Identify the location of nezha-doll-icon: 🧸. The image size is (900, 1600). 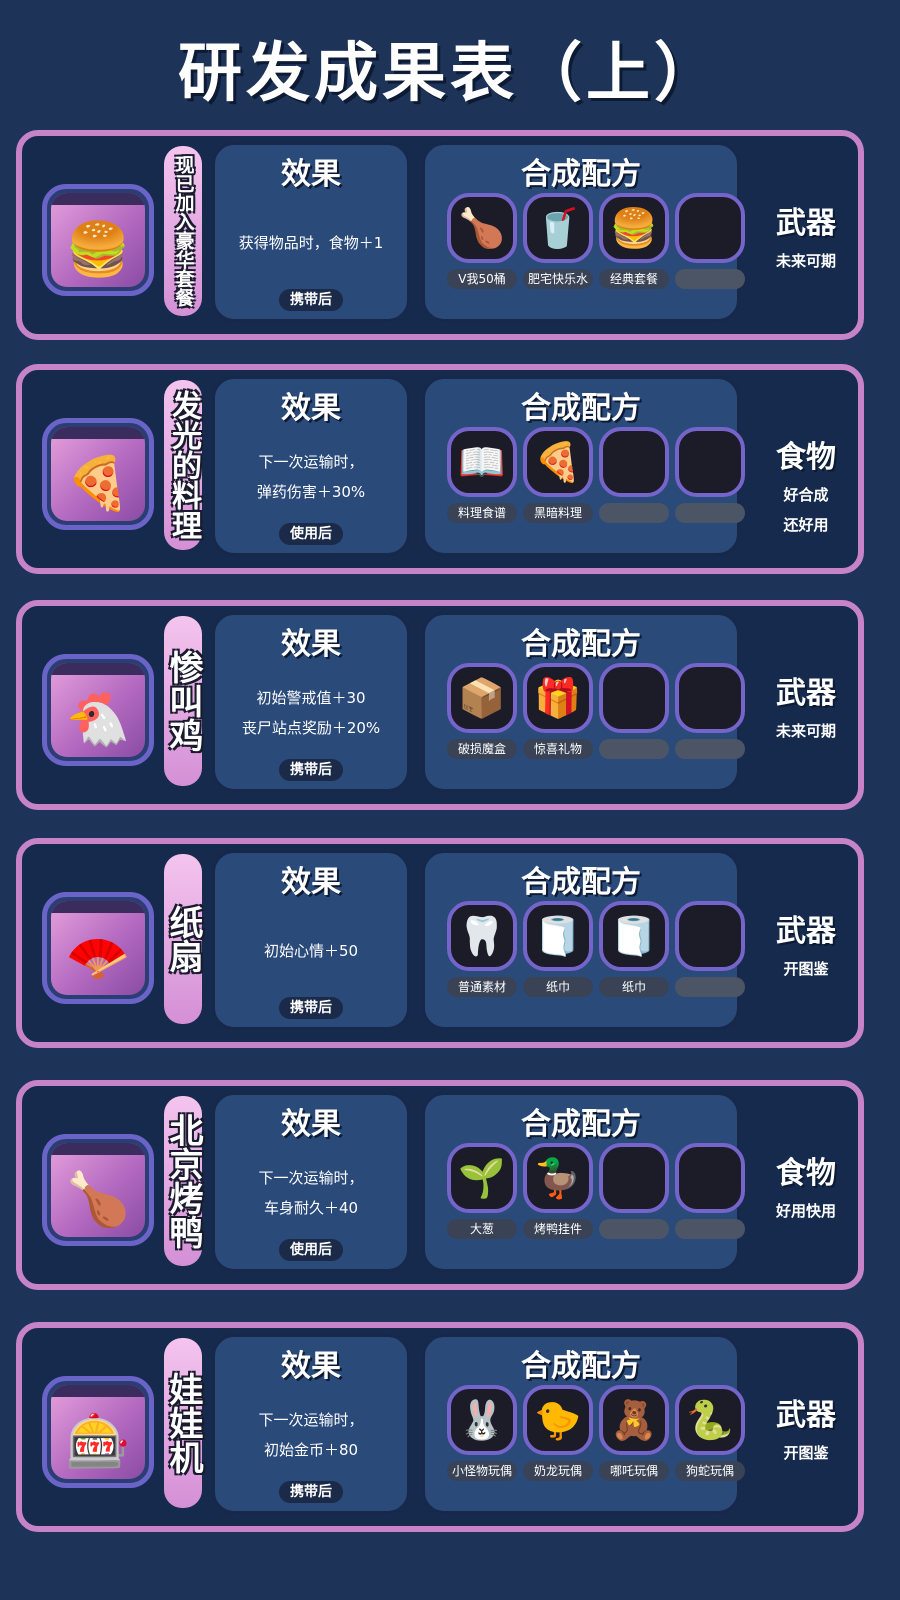
(634, 1420).